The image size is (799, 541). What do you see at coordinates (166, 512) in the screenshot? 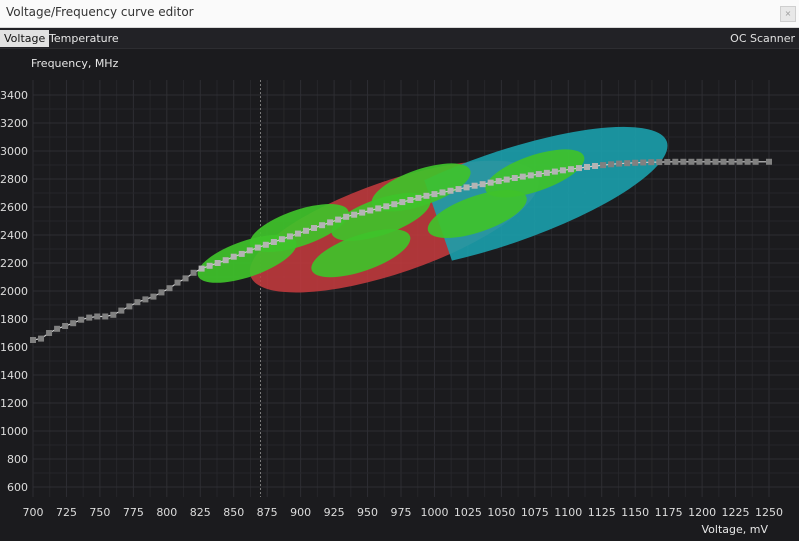
I see `x-tick-label: 800` at bounding box center [166, 512].